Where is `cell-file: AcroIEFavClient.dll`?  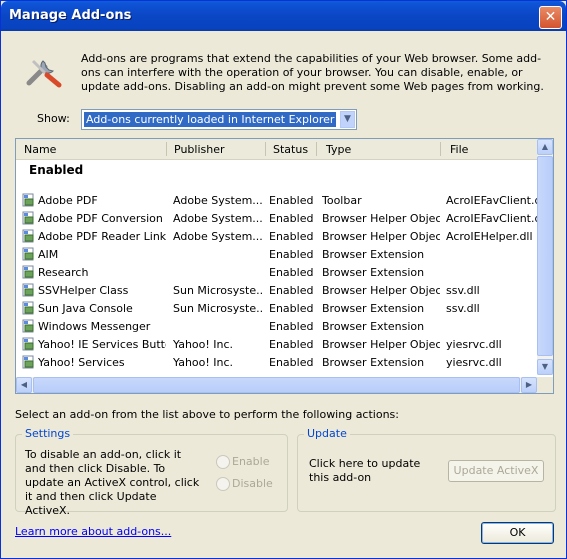 cell-file: AcroIEFavClient.dll is located at coordinates (493, 200).